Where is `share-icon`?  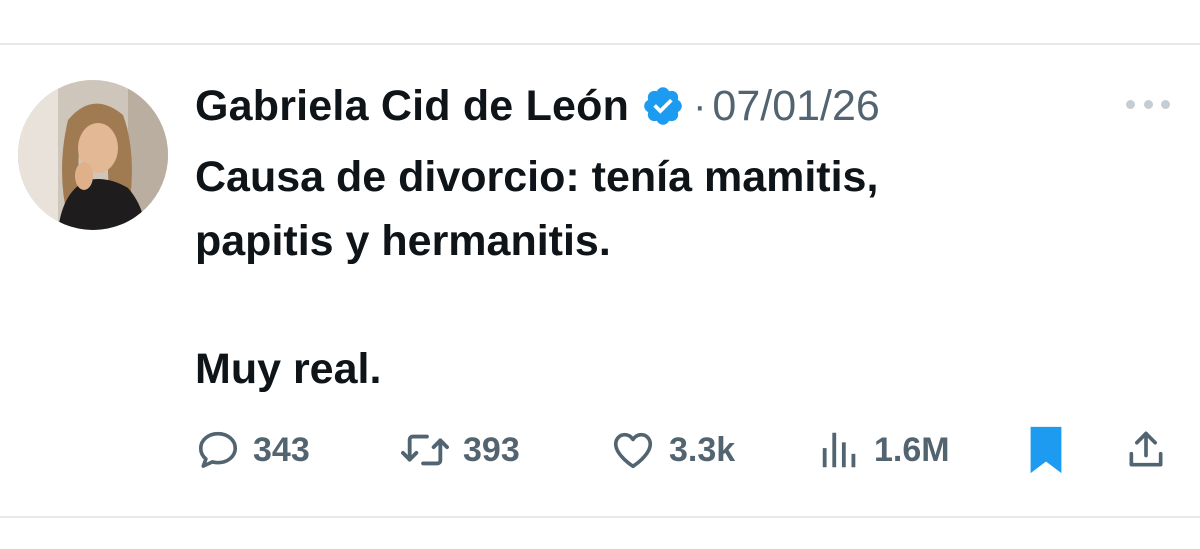 share-icon is located at coordinates (1146, 449).